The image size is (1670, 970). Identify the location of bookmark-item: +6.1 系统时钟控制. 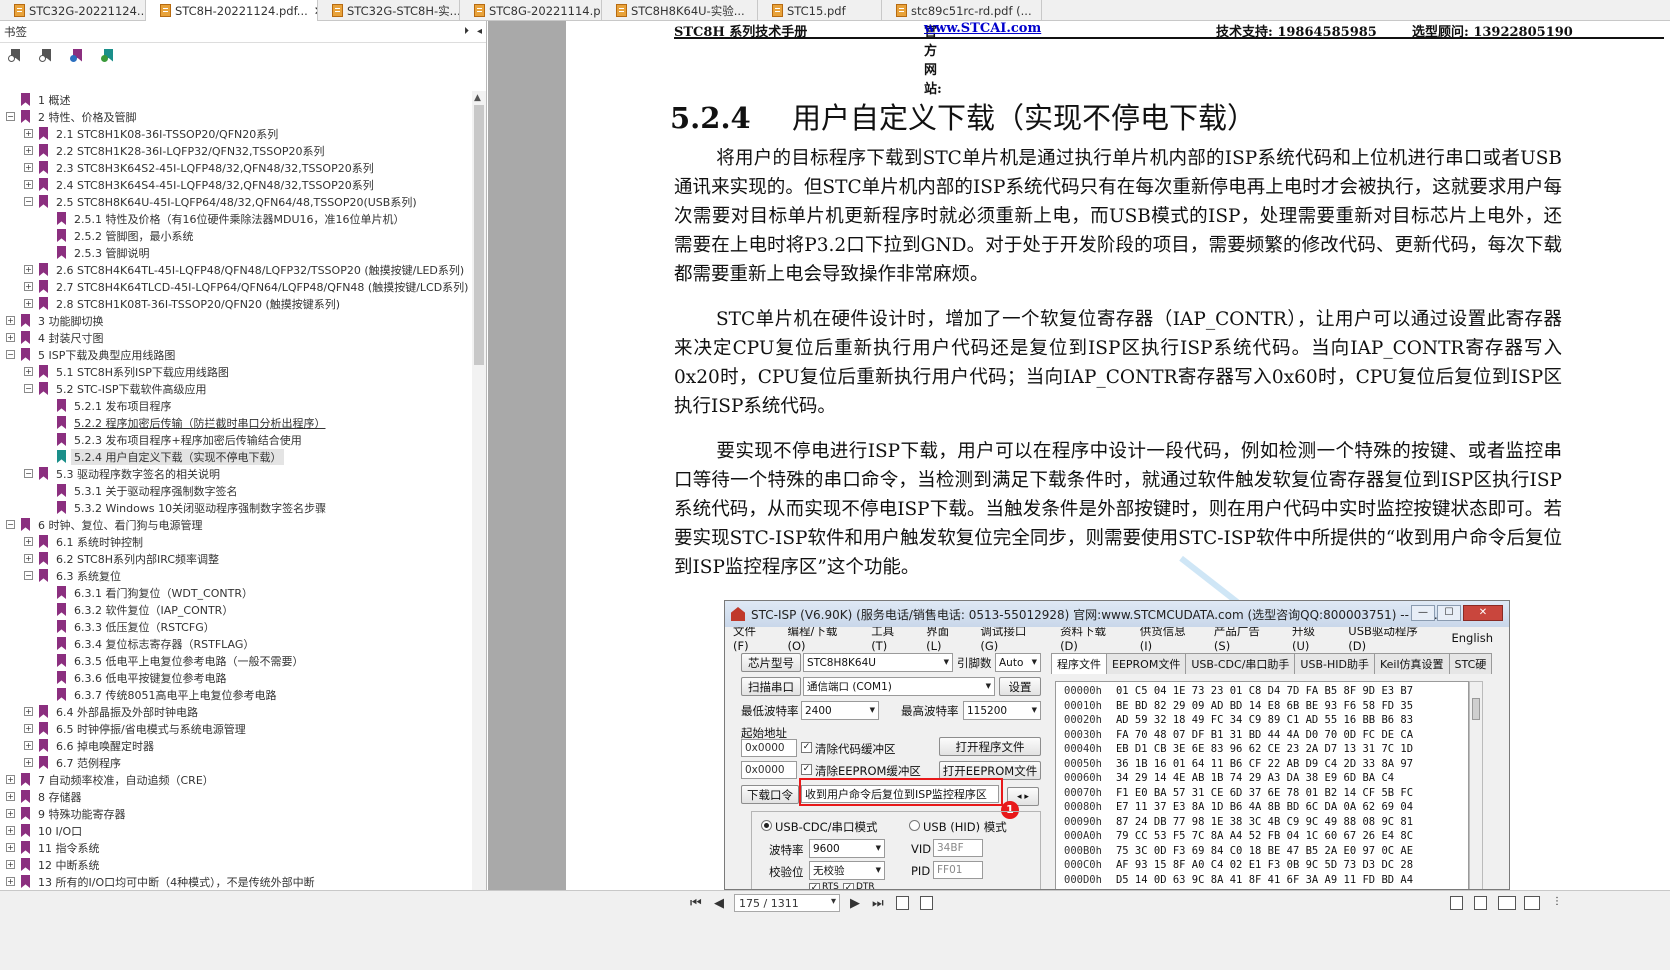
(236, 541).